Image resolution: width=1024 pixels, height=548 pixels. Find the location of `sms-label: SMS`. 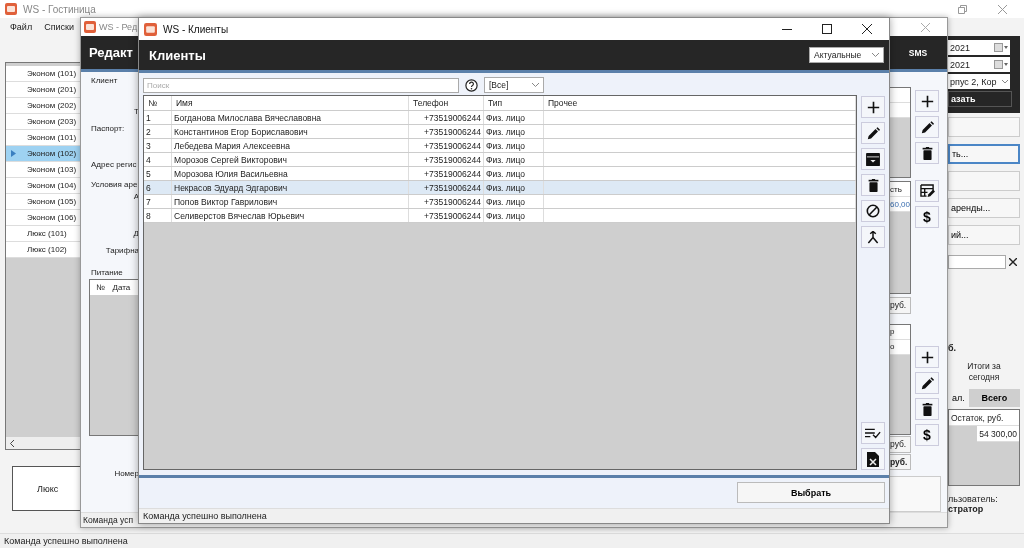

sms-label: SMS is located at coordinates (918, 52).